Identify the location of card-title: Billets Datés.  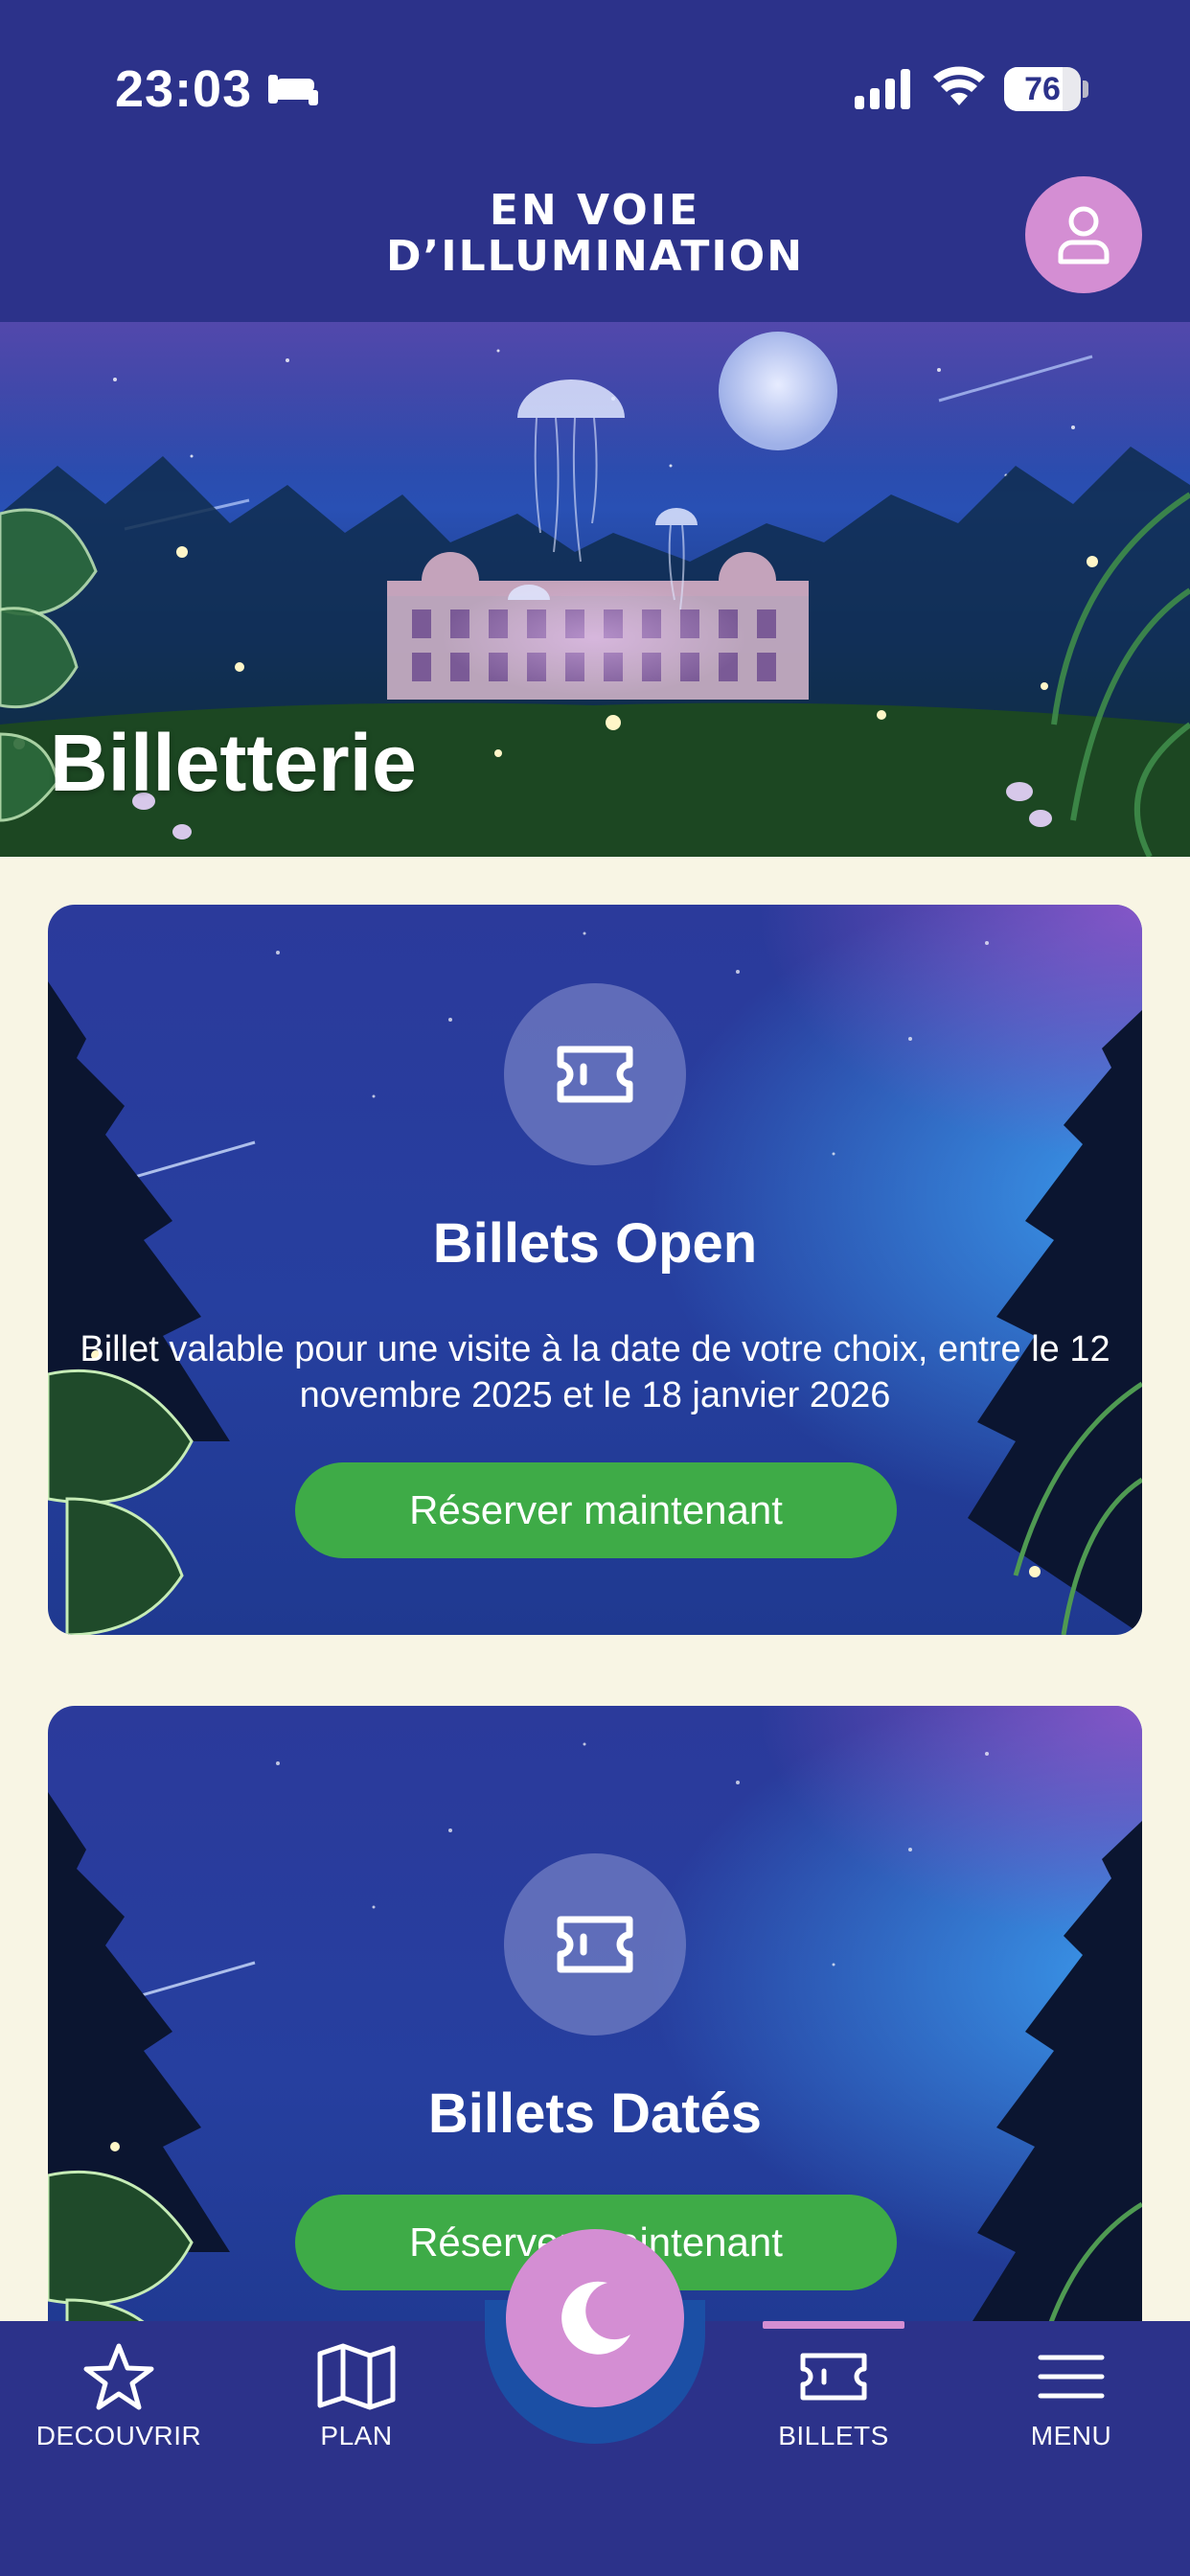
(595, 2113).